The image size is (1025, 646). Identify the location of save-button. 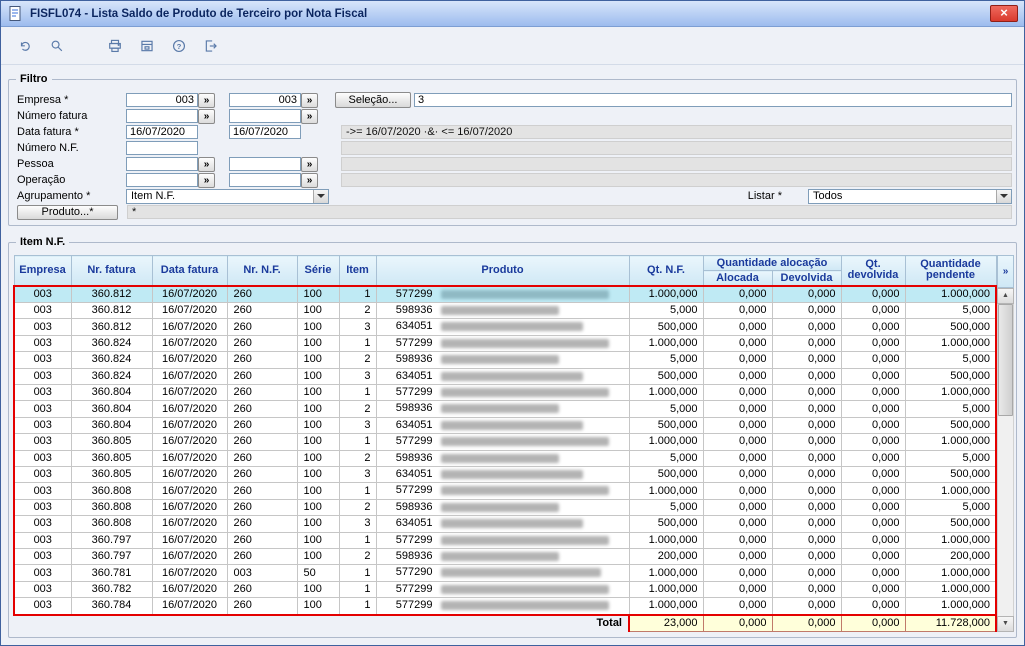
(147, 46).